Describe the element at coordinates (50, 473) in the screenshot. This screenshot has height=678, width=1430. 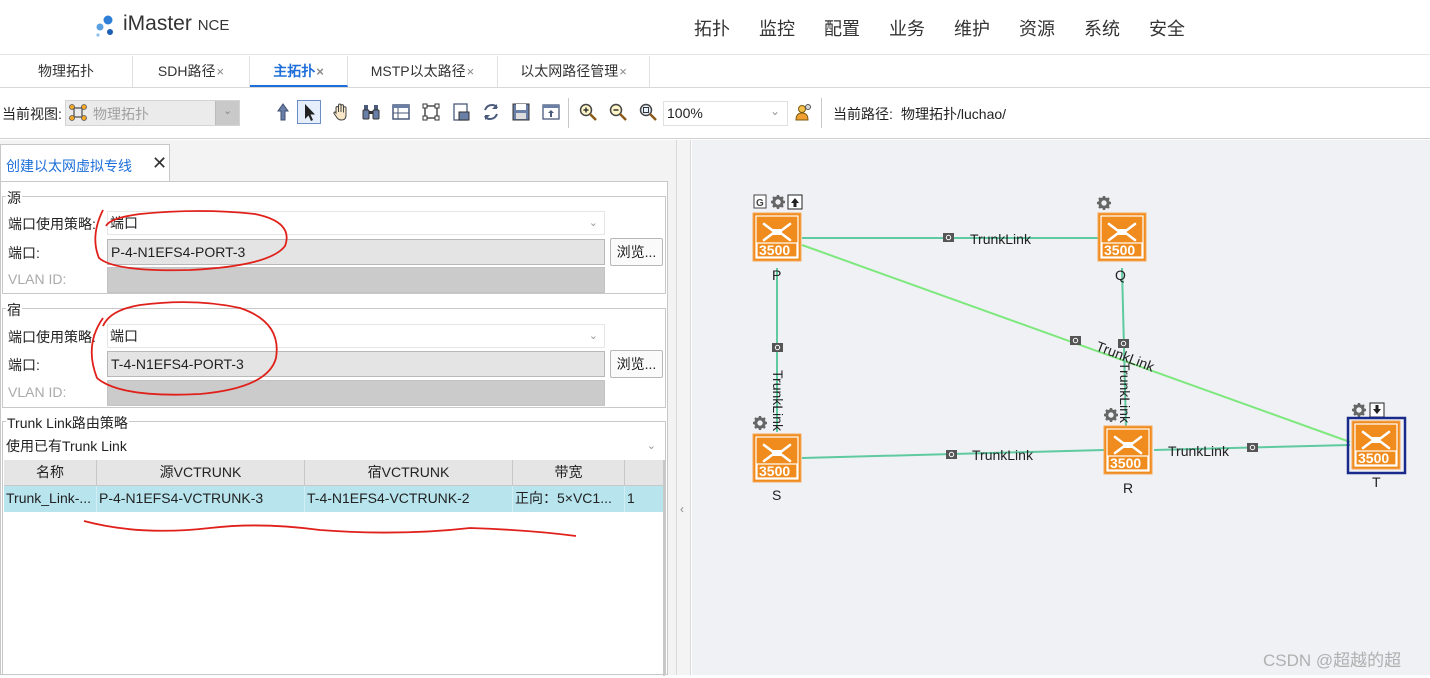
I see `column-header-name: 名称` at that location.